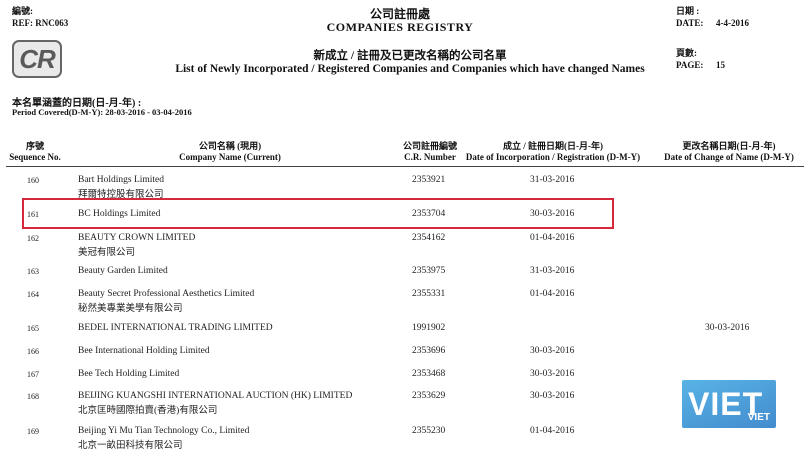 The image size is (810, 451). What do you see at coordinates (144, 351) in the screenshot?
I see `row-company-name: Bee International Holding Limited` at bounding box center [144, 351].